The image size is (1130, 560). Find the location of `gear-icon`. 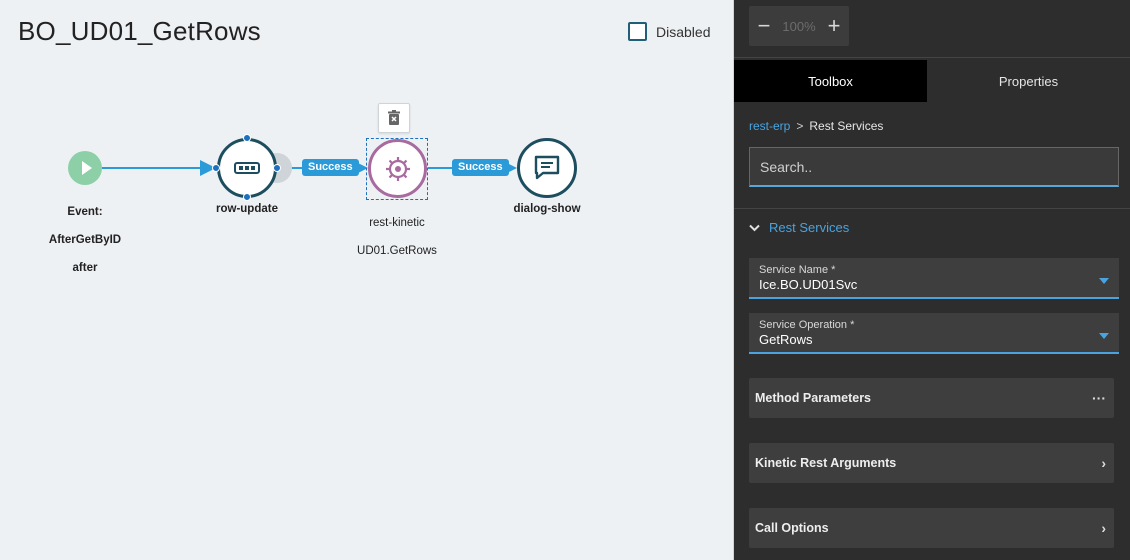

gear-icon is located at coordinates (397, 168).